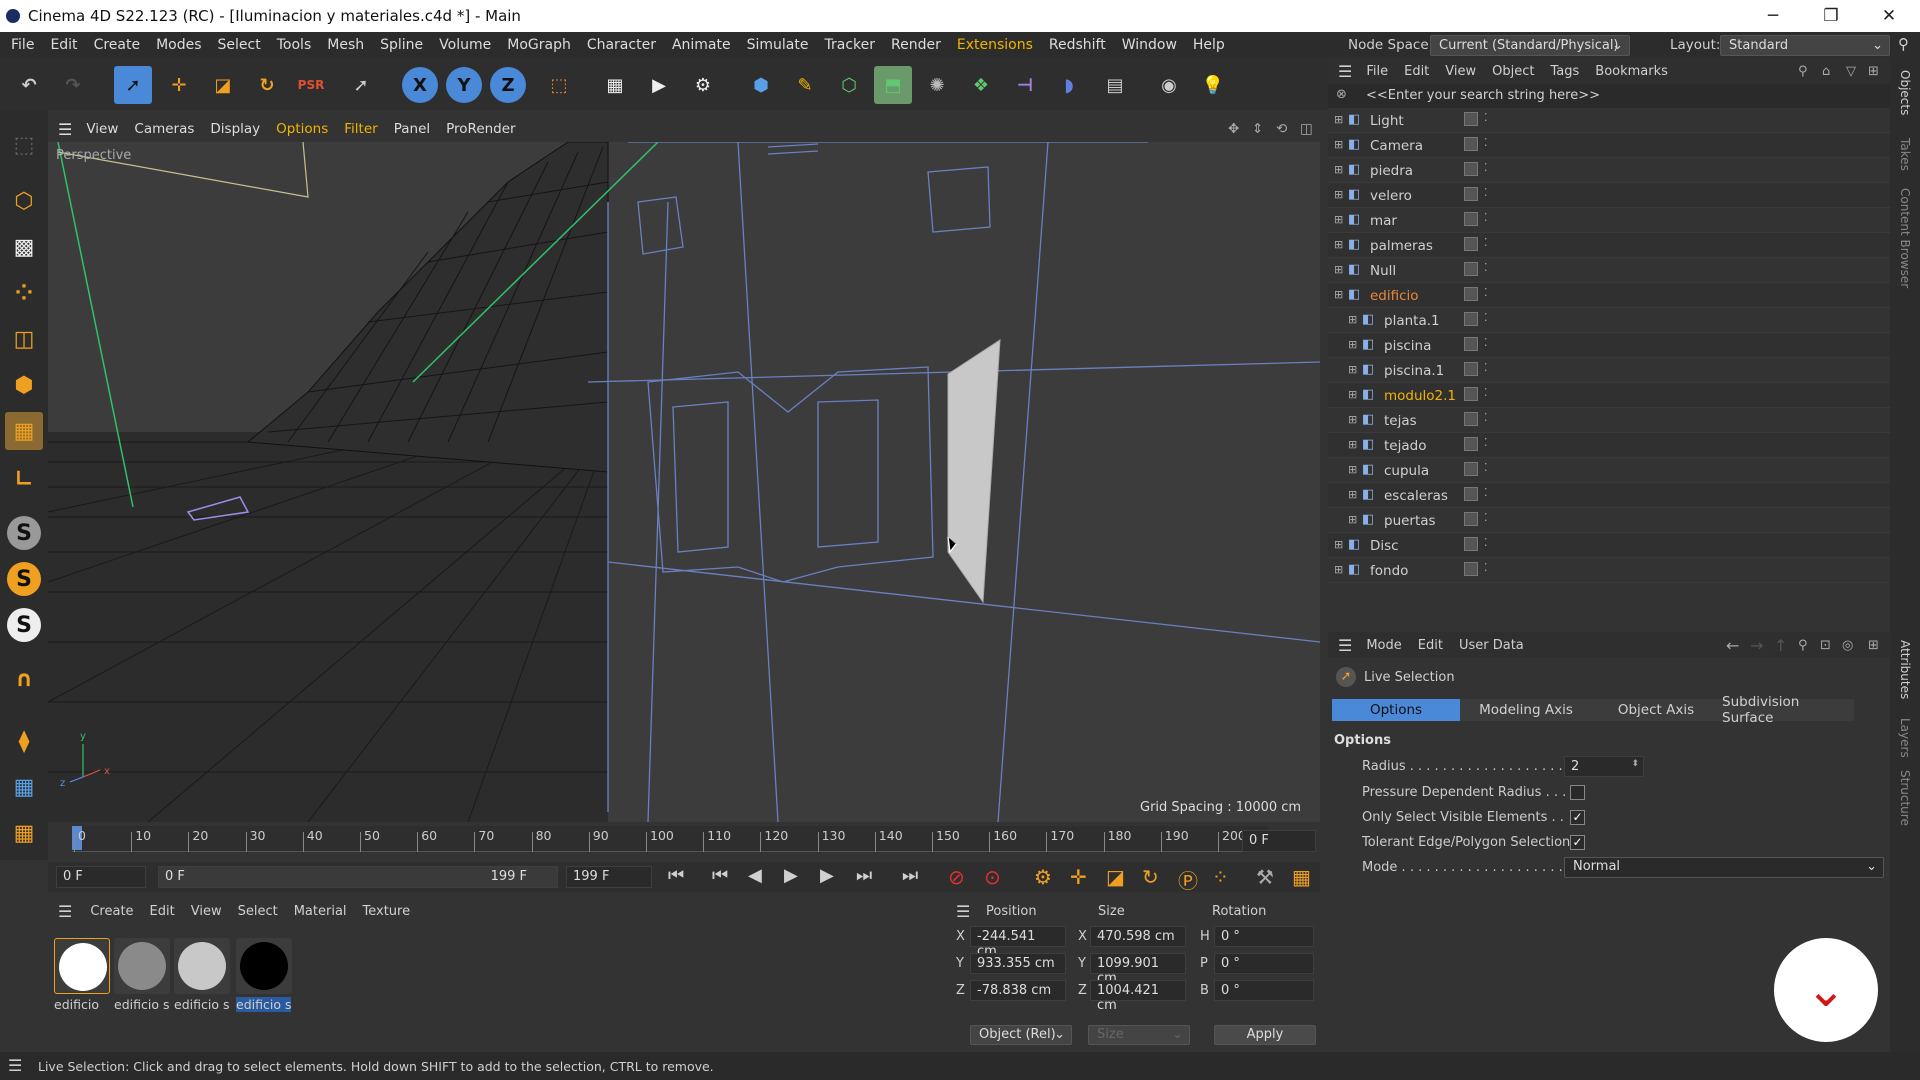  Describe the element at coordinates (1873, 71) in the screenshot. I see `new-window-icon: ⊞` at that location.